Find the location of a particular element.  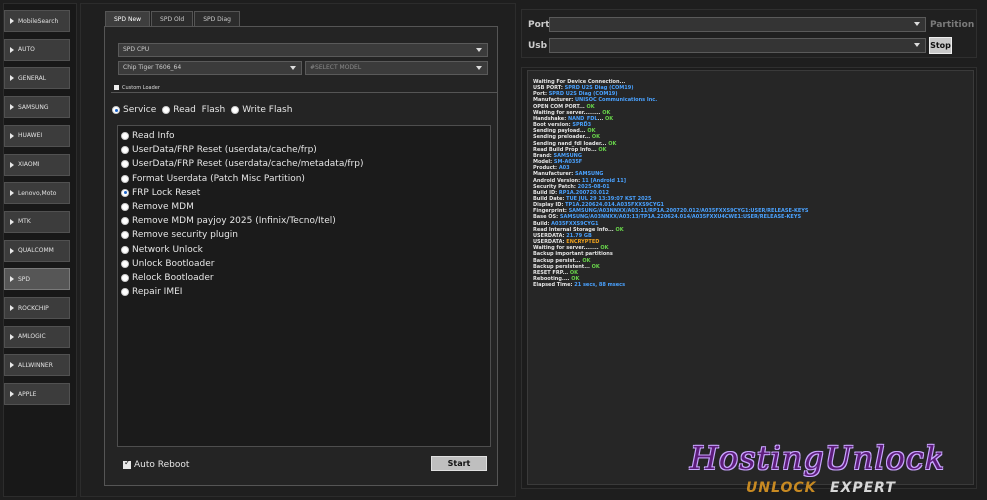

sidebar-item-label: MTK is located at coordinates (24, 222).